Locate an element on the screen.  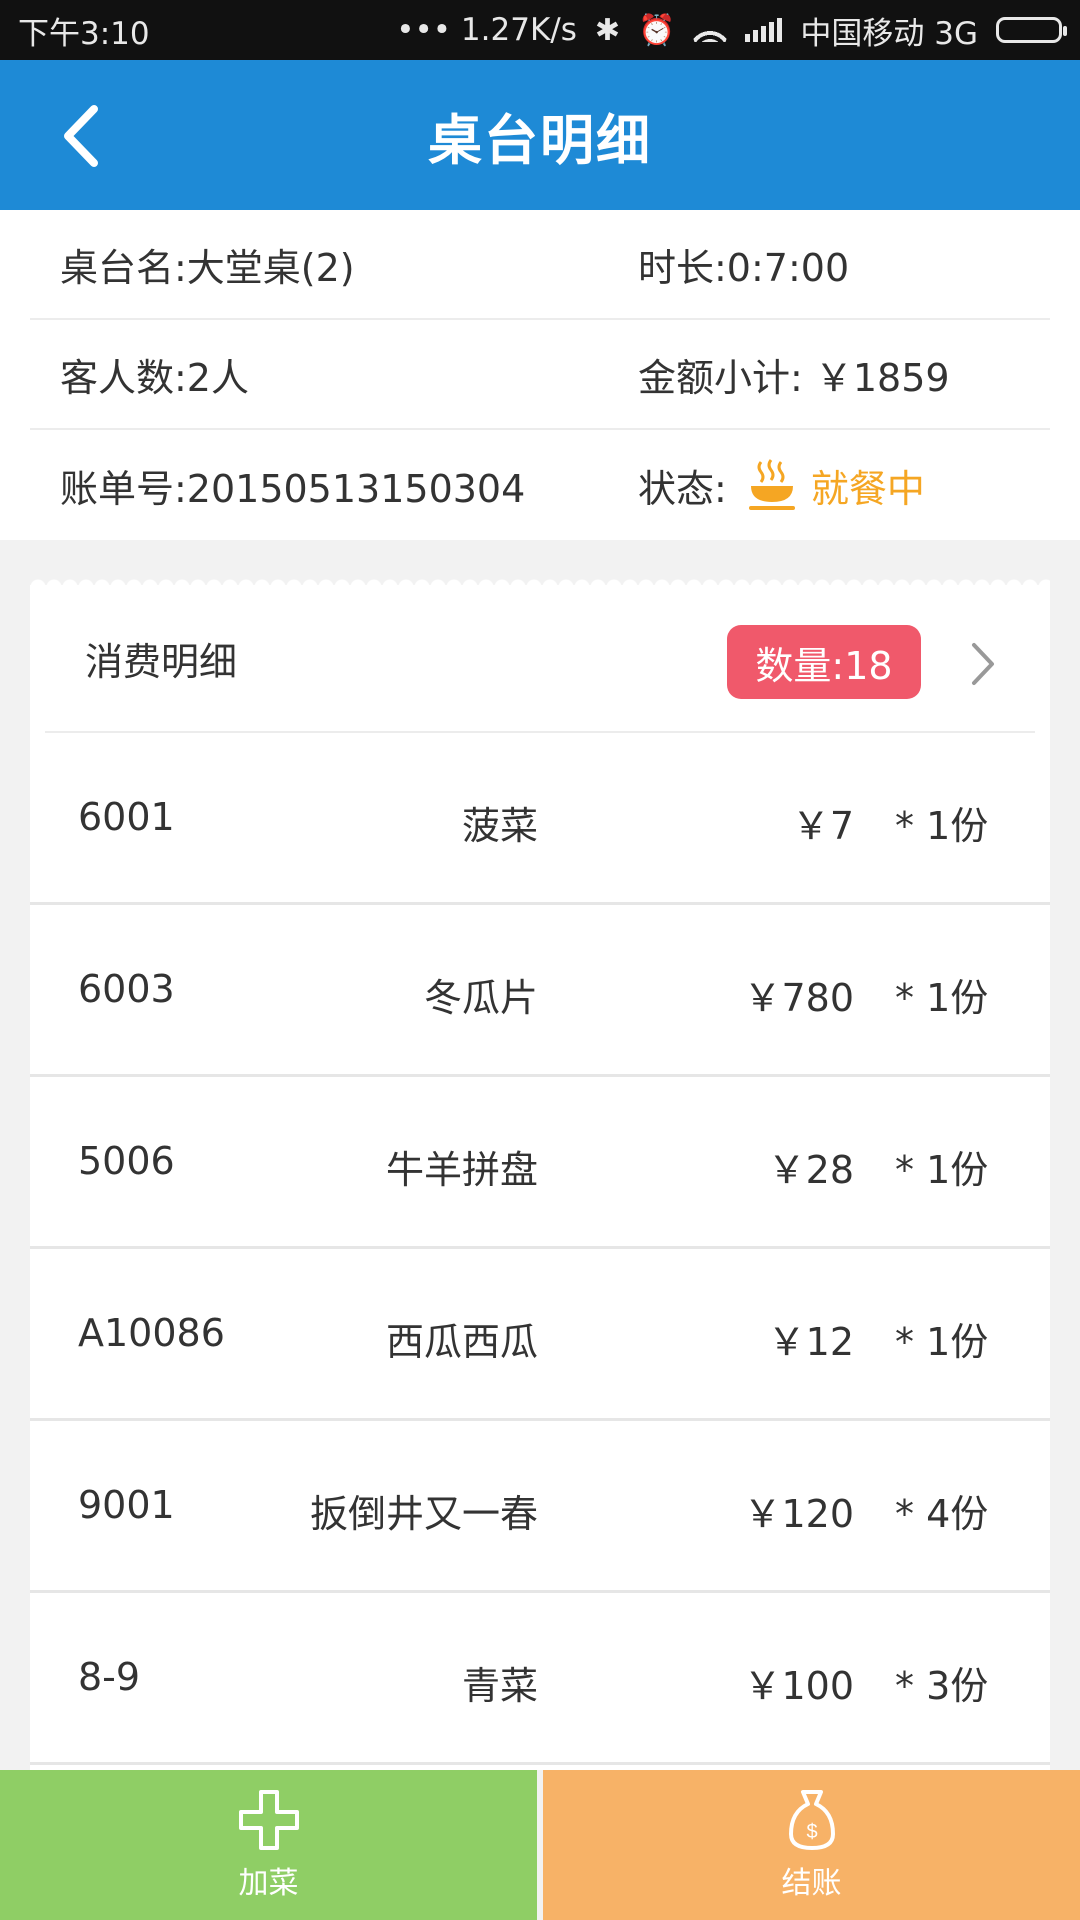
dish-price: ￥100 is located at coordinates (798, 1686).